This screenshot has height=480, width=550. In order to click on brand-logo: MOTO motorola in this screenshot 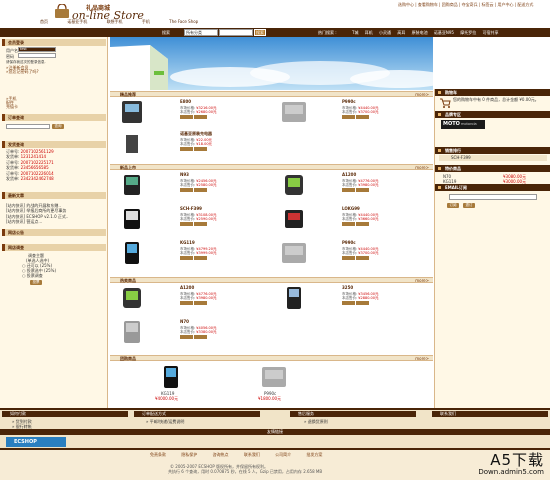, I will do `click(463, 124)`.